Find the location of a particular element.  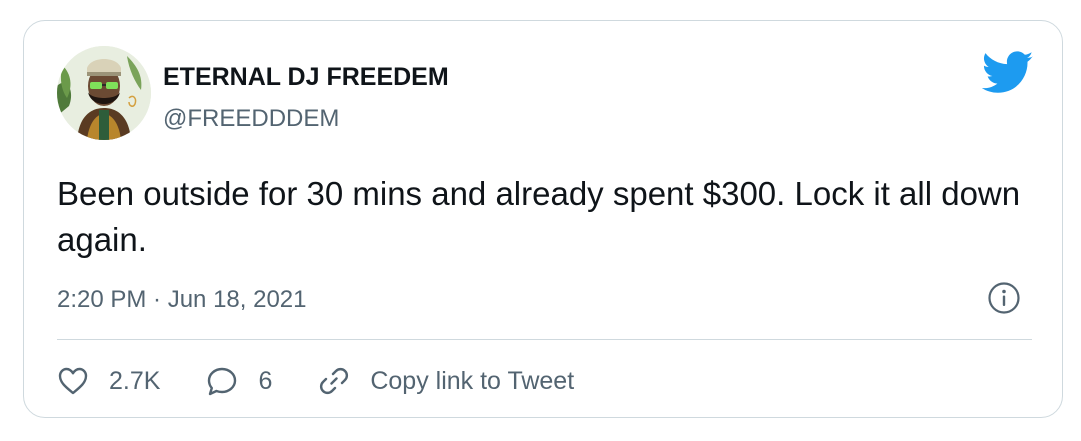

divider is located at coordinates (544, 339).